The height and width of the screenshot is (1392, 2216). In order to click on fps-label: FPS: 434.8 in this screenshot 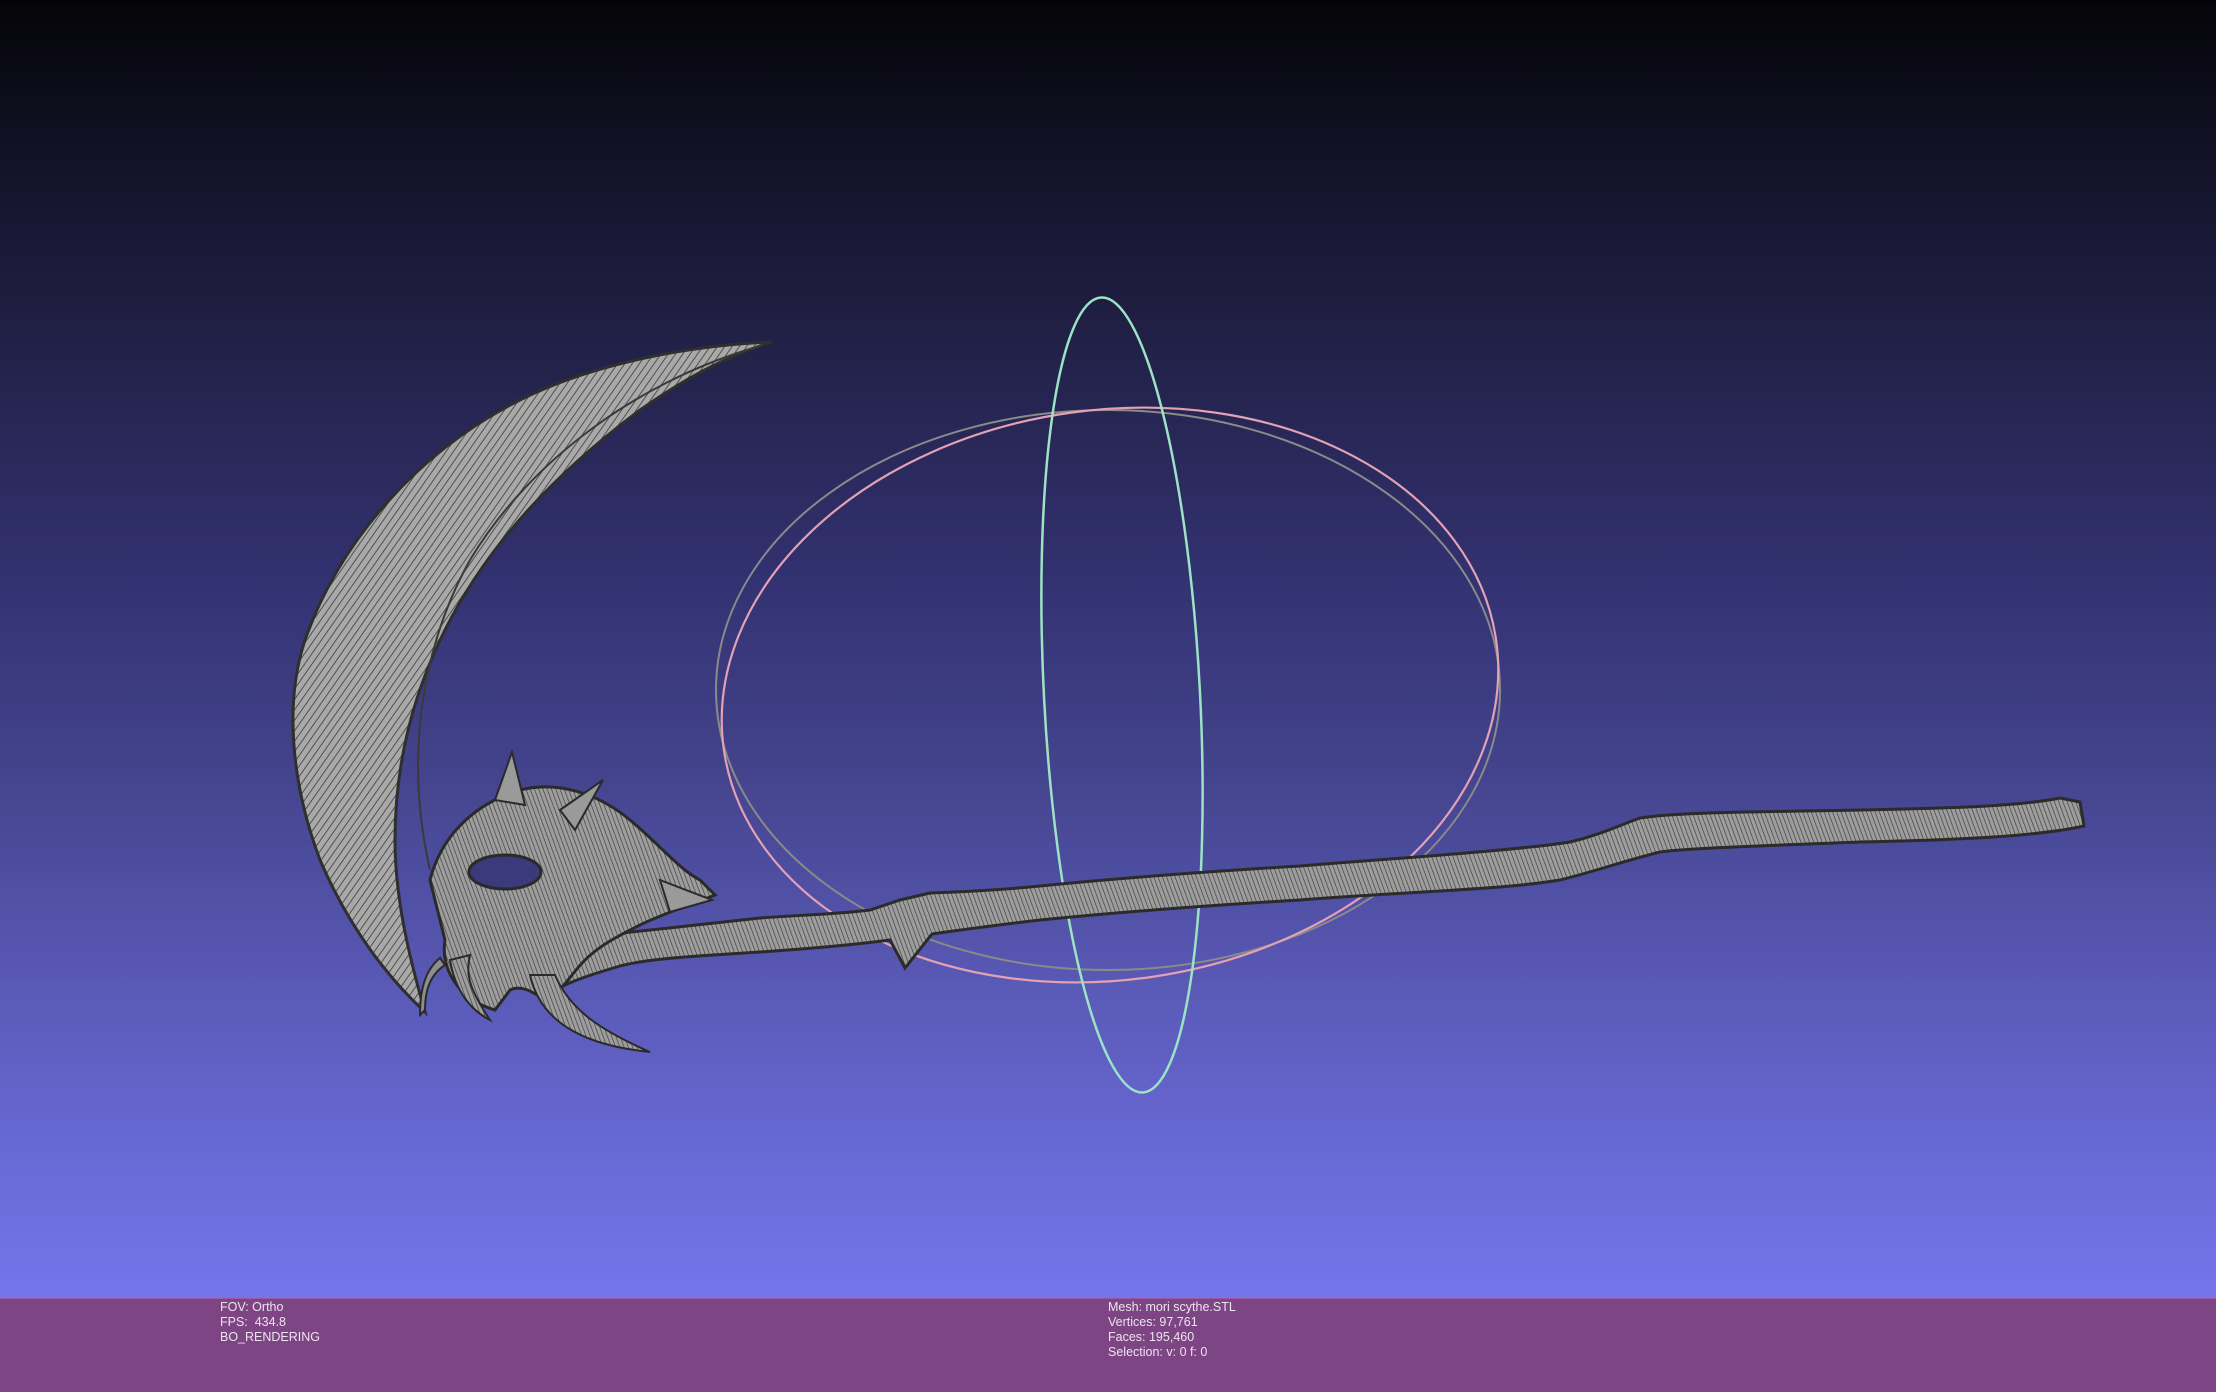, I will do `click(253, 1322)`.